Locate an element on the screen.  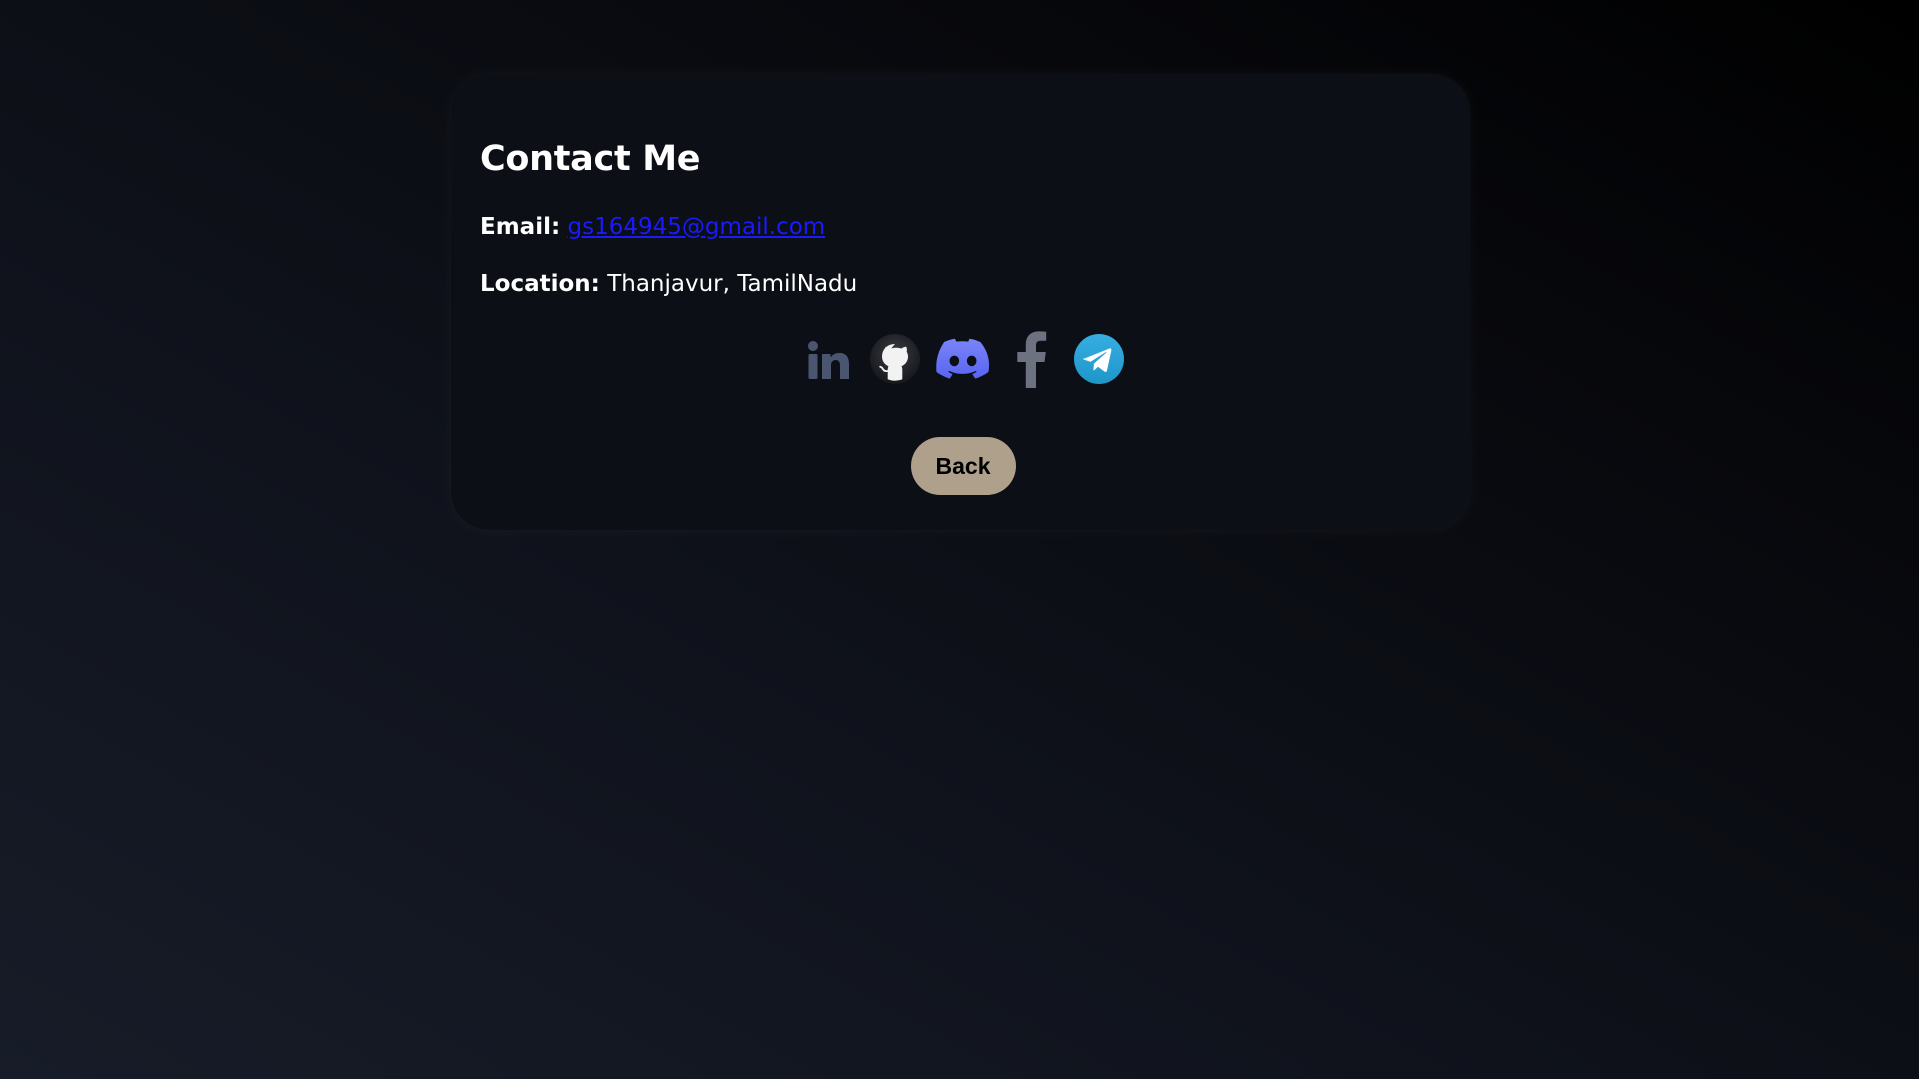
location-label: Location: is located at coordinates (540, 283).